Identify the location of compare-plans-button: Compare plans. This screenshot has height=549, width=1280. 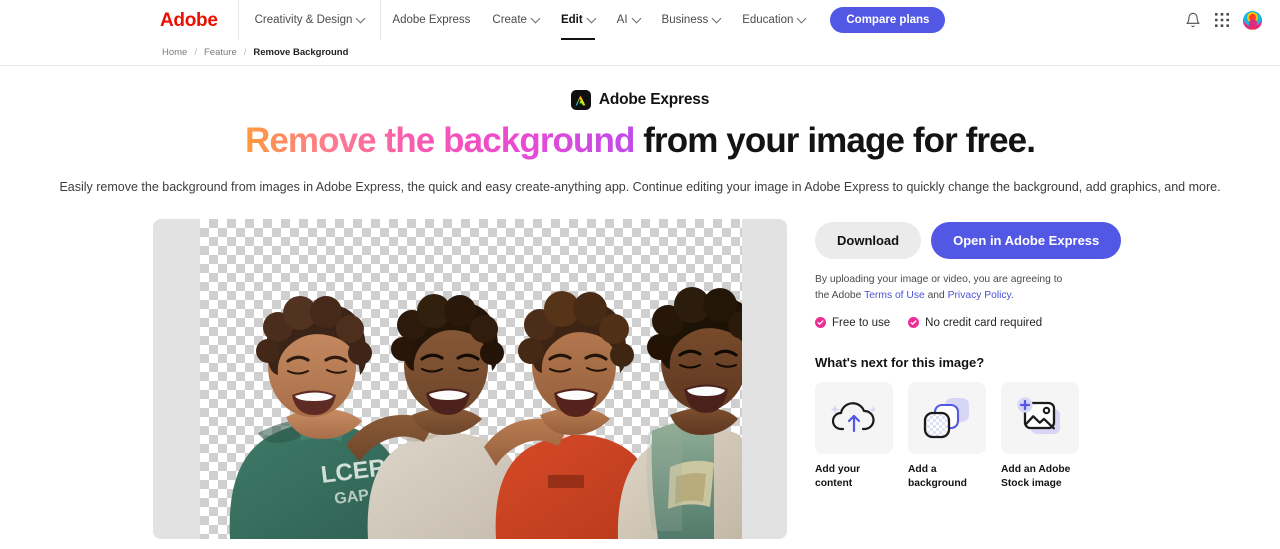
(888, 20).